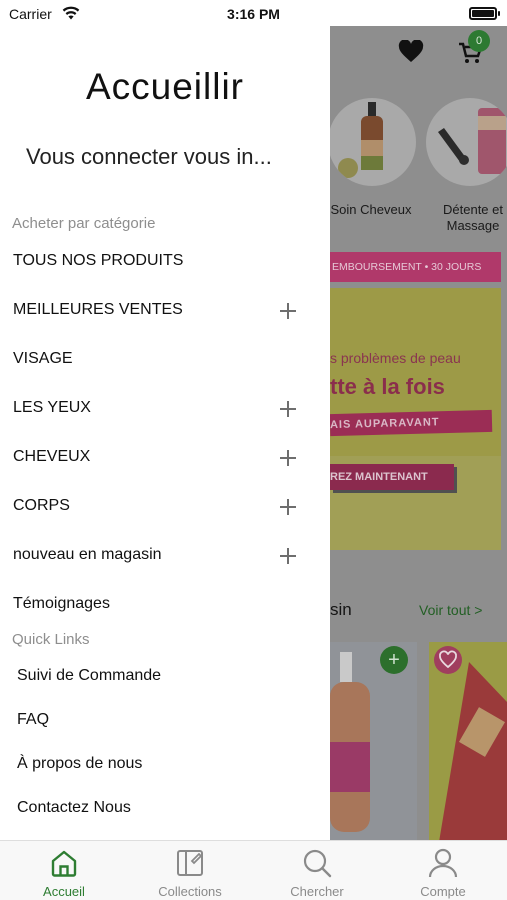 Image resolution: width=507 pixels, height=900 pixels. I want to click on quick-link-order-tracking: Suivi de Commande, so click(165, 677).